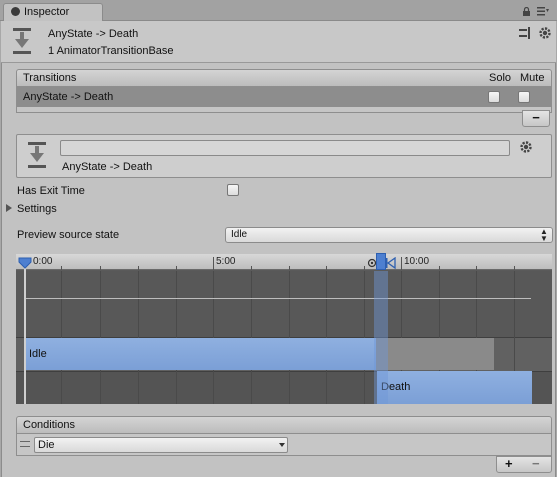 The width and height of the screenshot is (557, 477). I want to click on transition-start-handle-icon, so click(381, 261).